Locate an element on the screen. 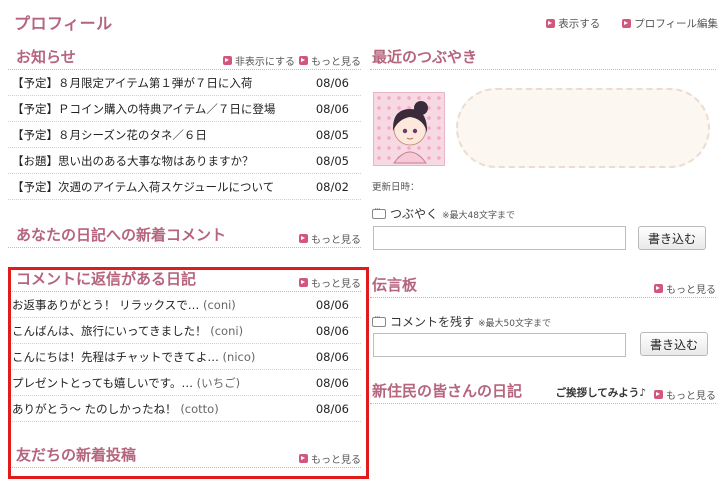 This screenshot has width=728, height=490. more-board-label: もっと見る is located at coordinates (691, 290).